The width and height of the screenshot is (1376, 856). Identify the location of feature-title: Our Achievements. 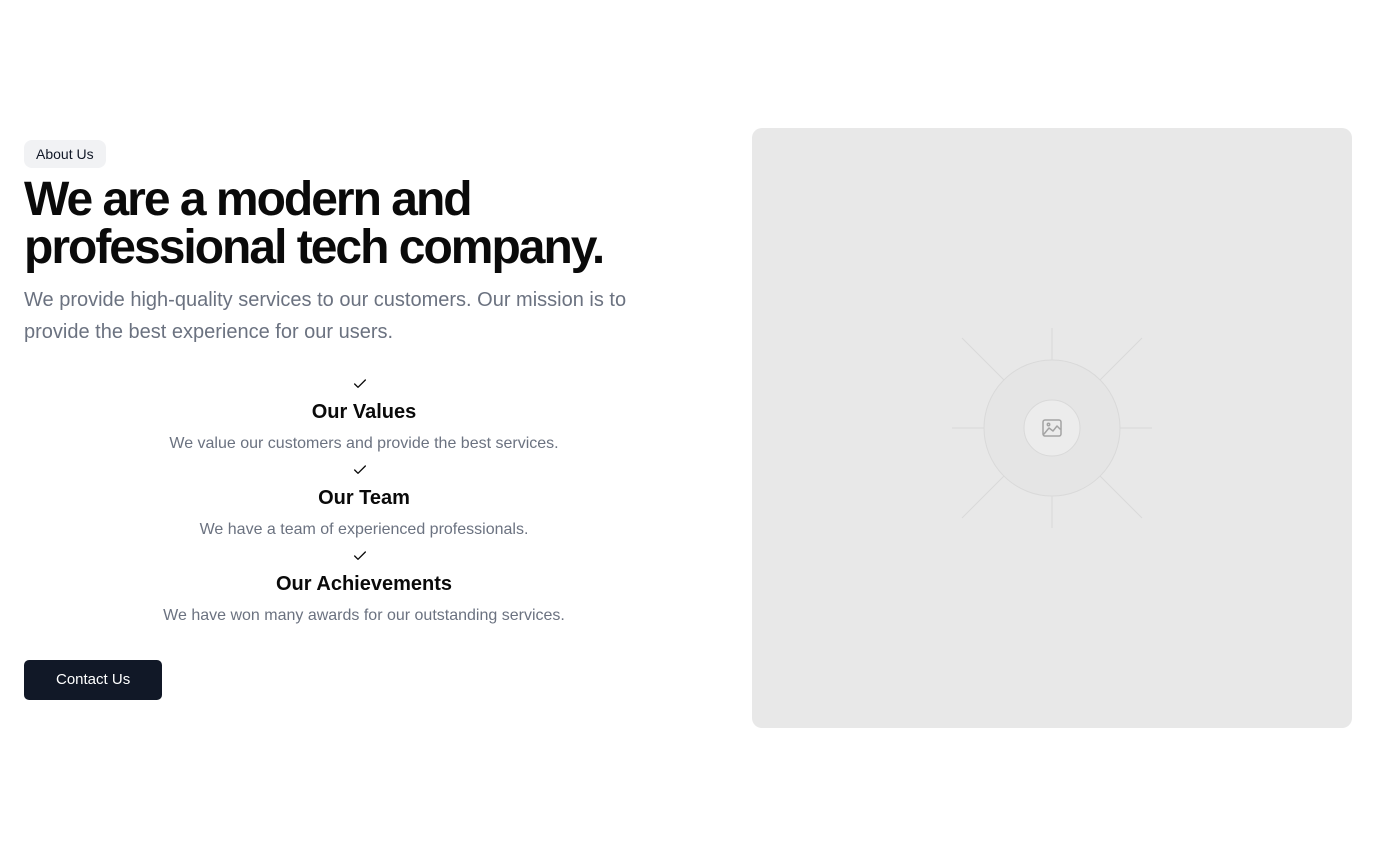
(364, 584).